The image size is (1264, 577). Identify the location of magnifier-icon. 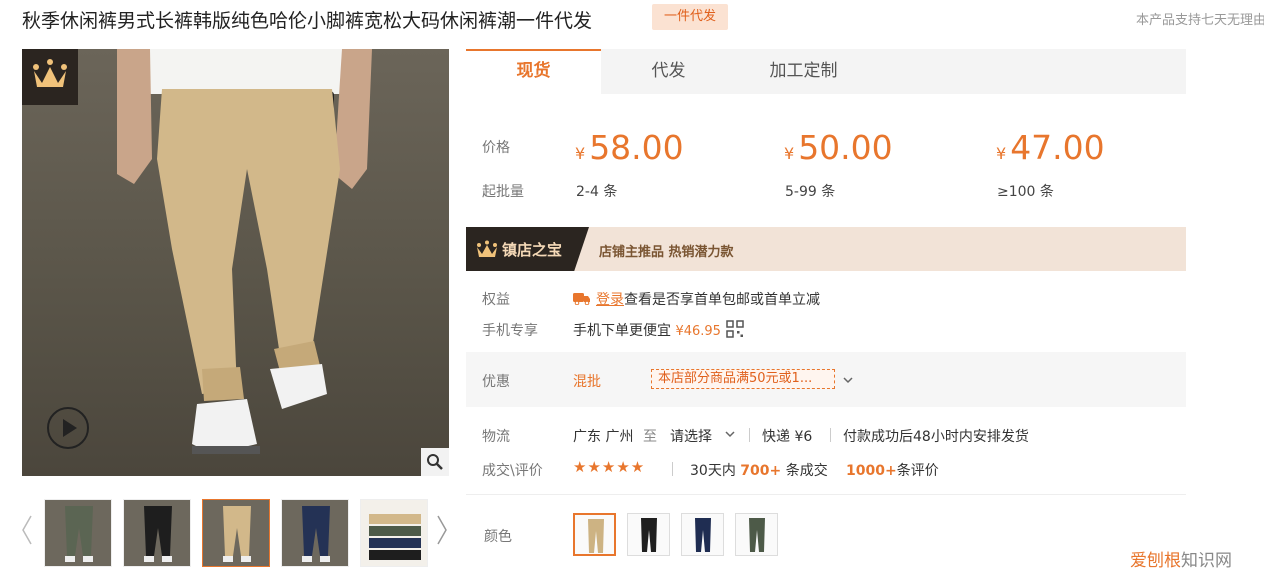
(435, 462).